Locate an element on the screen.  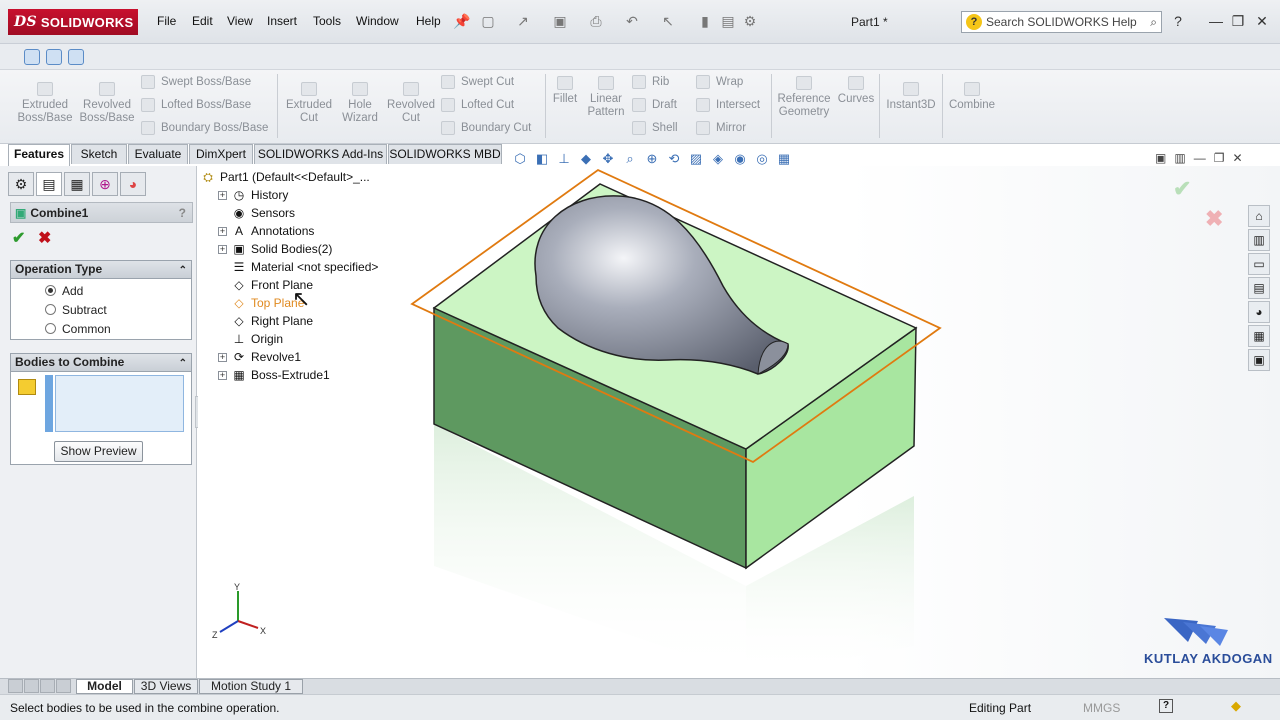
revolved-cut-button: Revolved Cut is located at coordinates (411, 103).